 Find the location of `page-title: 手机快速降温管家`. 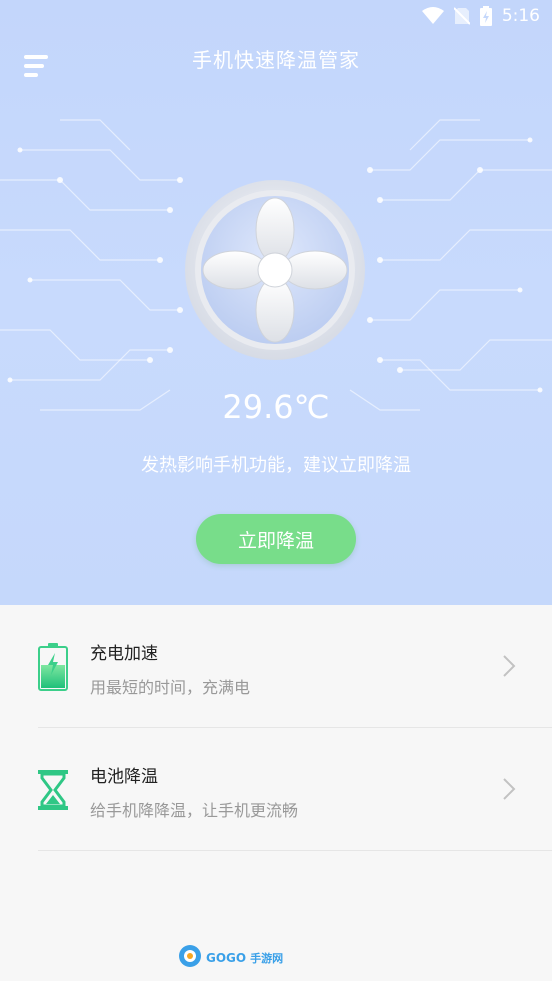

page-title: 手机快速降温管家 is located at coordinates (276, 60).